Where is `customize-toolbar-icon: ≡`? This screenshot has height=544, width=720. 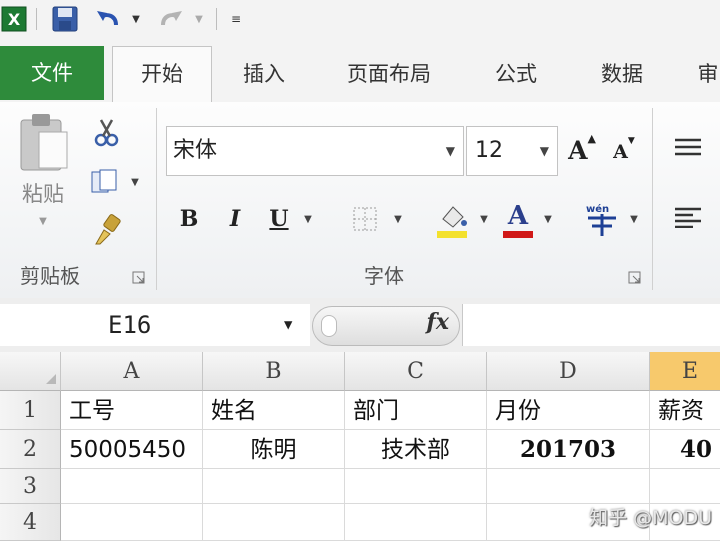 customize-toolbar-icon: ≡ is located at coordinates (236, 19).